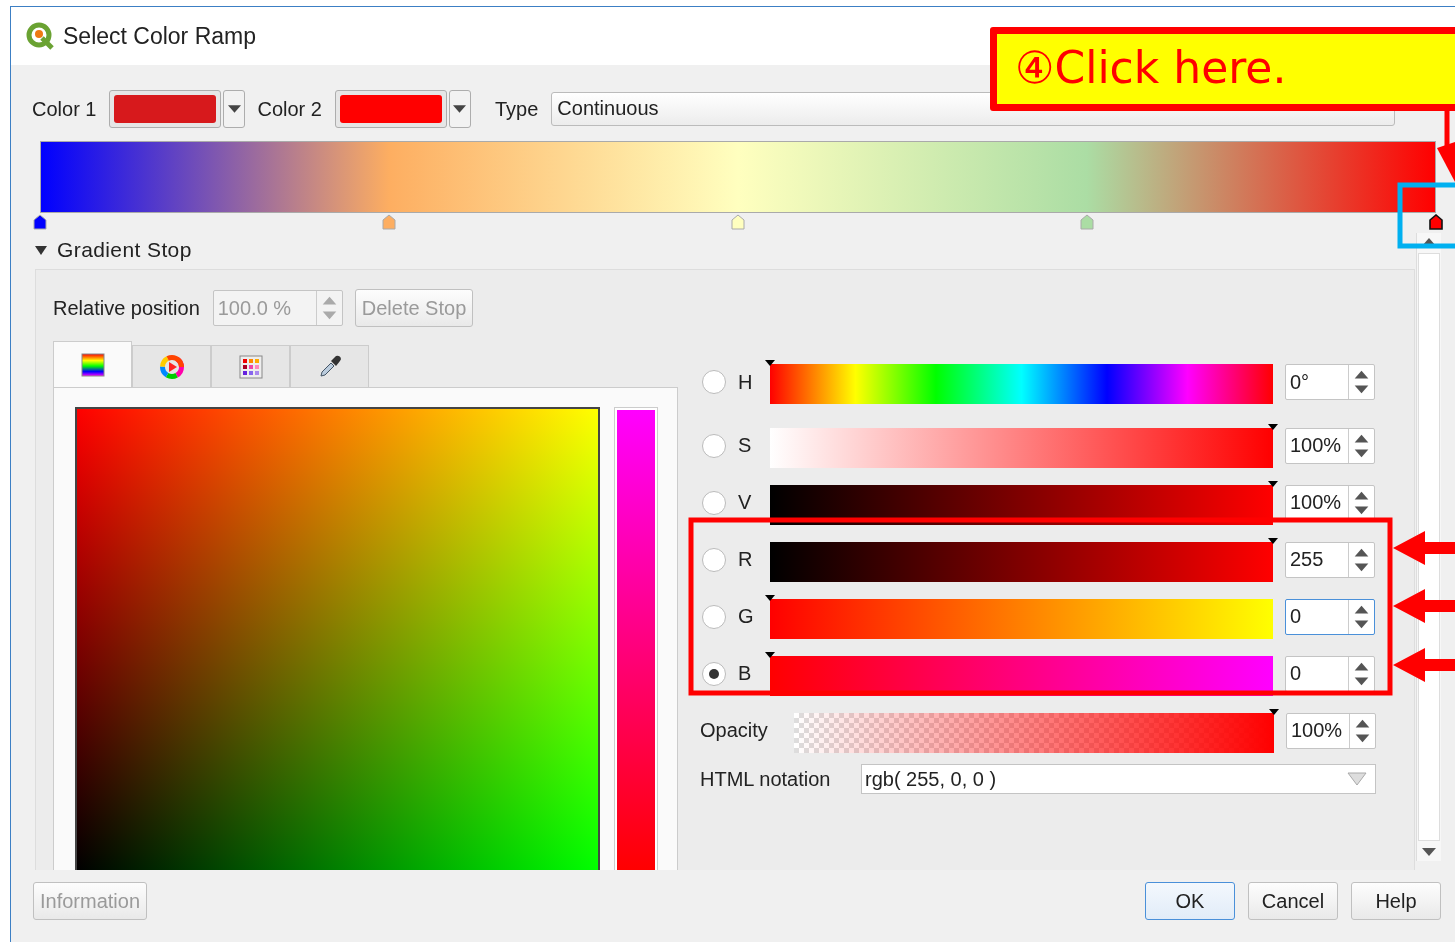 This screenshot has width=1455, height=942. Describe the element at coordinates (1429, 242) in the screenshot. I see `scroll-up-icon` at that location.